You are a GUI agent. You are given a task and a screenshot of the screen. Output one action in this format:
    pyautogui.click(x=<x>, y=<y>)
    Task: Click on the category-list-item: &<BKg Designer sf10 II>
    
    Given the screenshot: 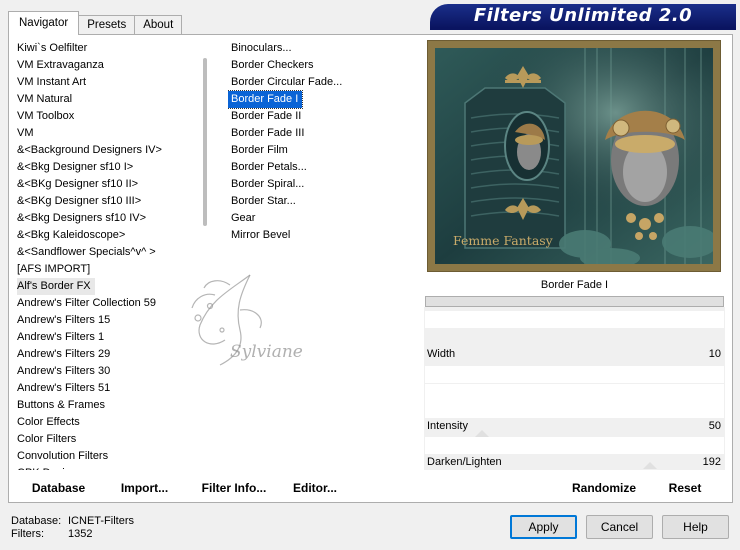 What is the action you would take?
    pyautogui.click(x=107, y=184)
    